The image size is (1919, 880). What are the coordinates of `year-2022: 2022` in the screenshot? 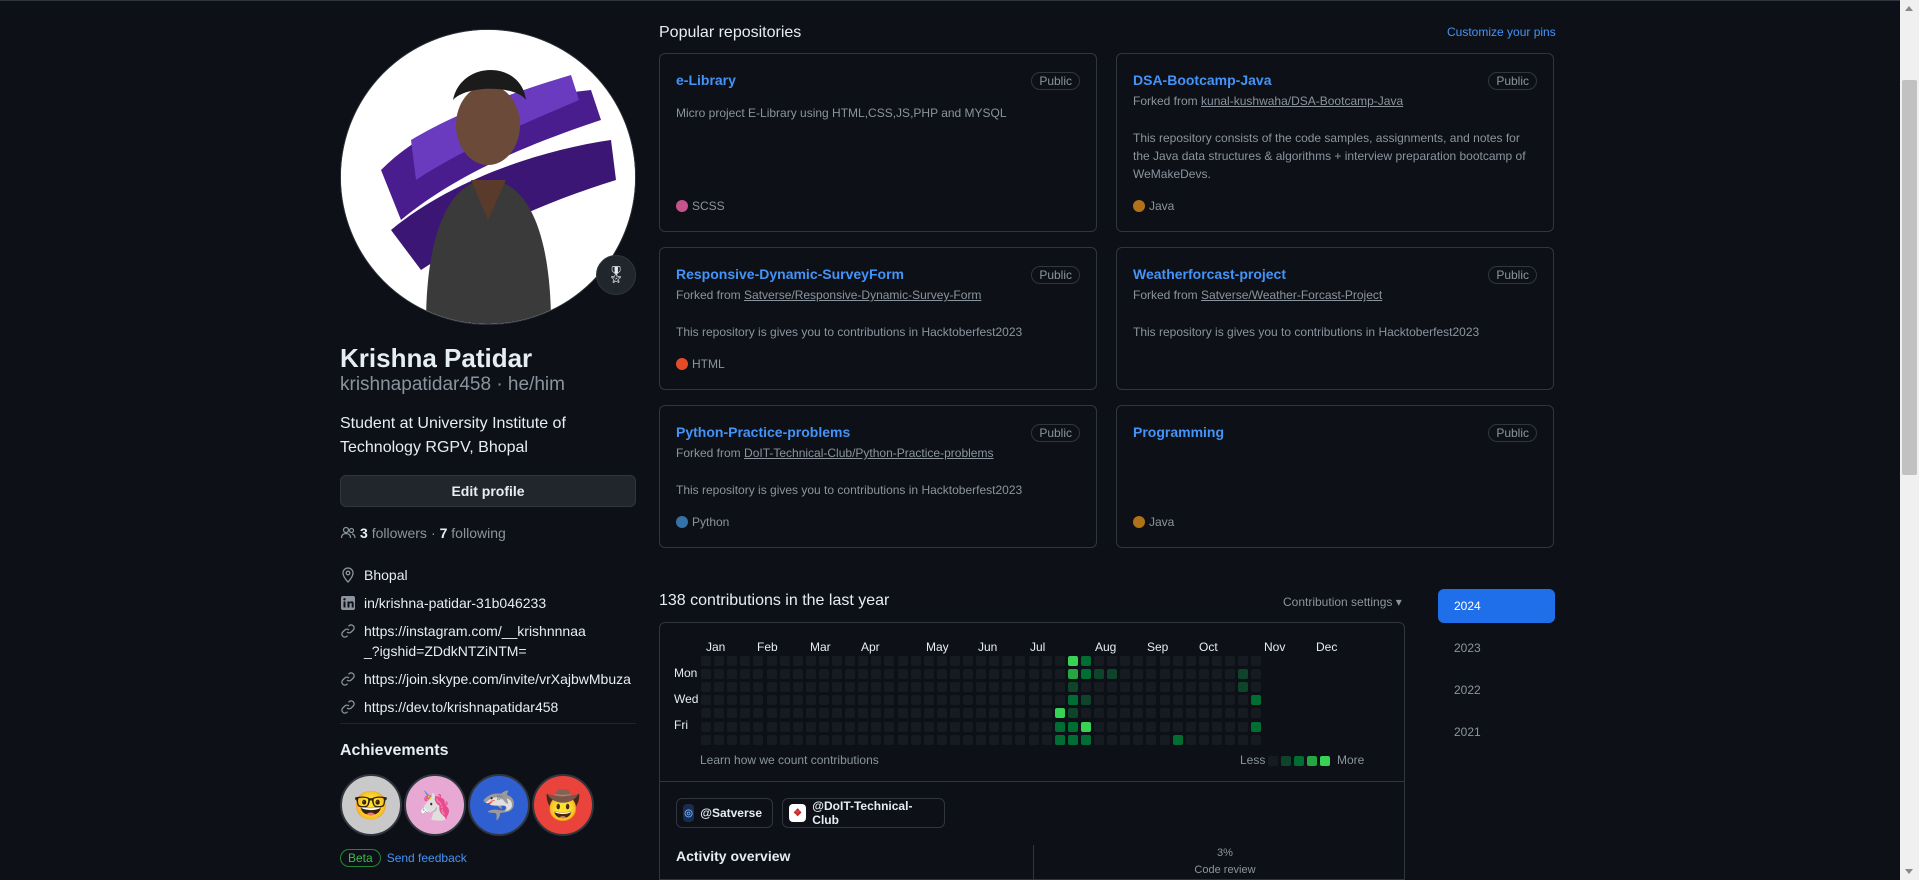 It's located at (1496, 690).